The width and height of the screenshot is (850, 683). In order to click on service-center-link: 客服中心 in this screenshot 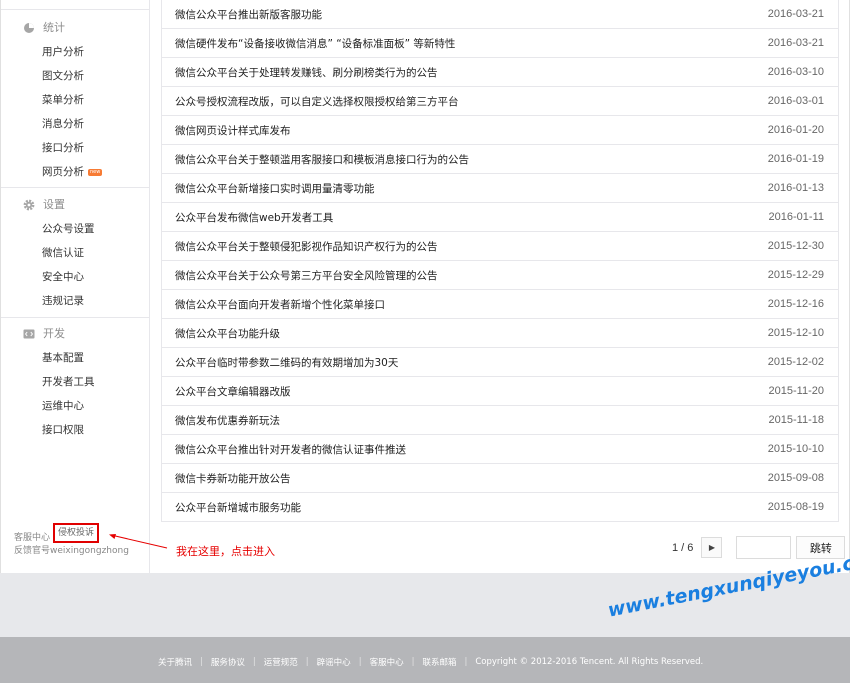, I will do `click(32, 538)`.